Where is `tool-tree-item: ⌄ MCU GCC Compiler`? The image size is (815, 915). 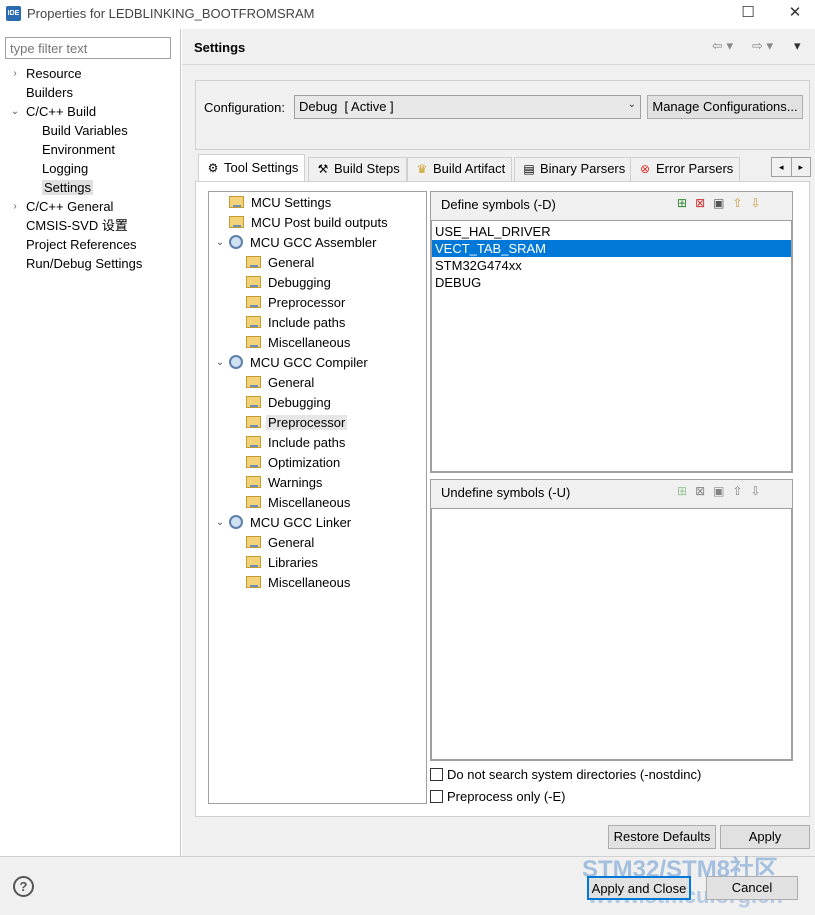 tool-tree-item: ⌄ MCU GCC Compiler is located at coordinates (317, 363).